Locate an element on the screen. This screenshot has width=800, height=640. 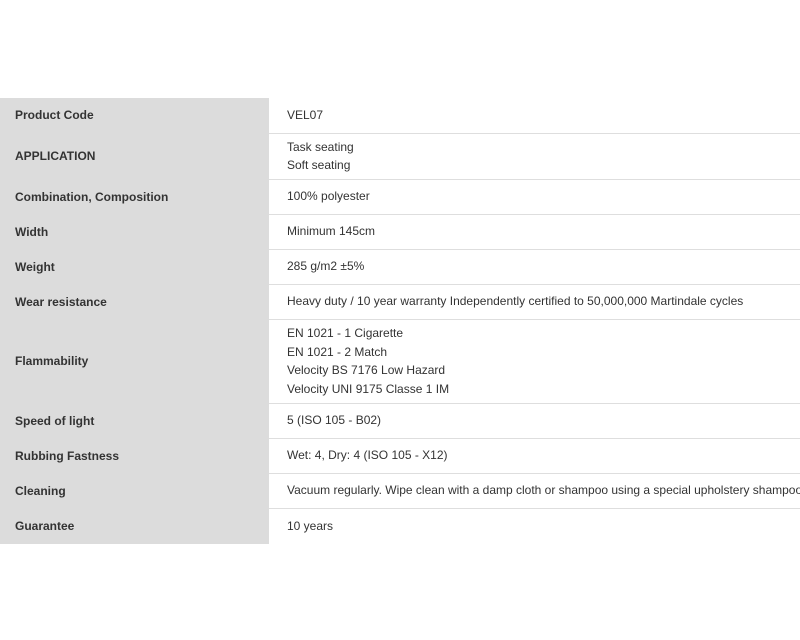
table-row: Guarantee 10 years is located at coordinates (400, 526).